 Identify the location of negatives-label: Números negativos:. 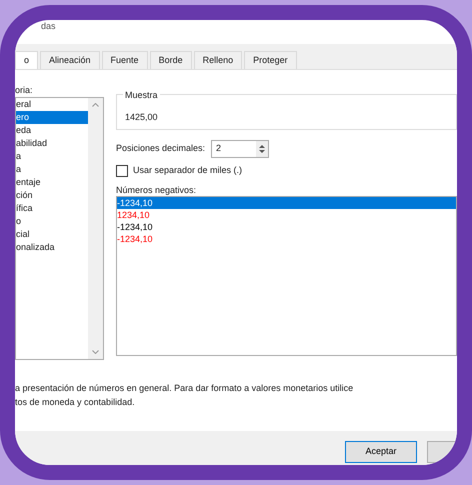
(157, 190).